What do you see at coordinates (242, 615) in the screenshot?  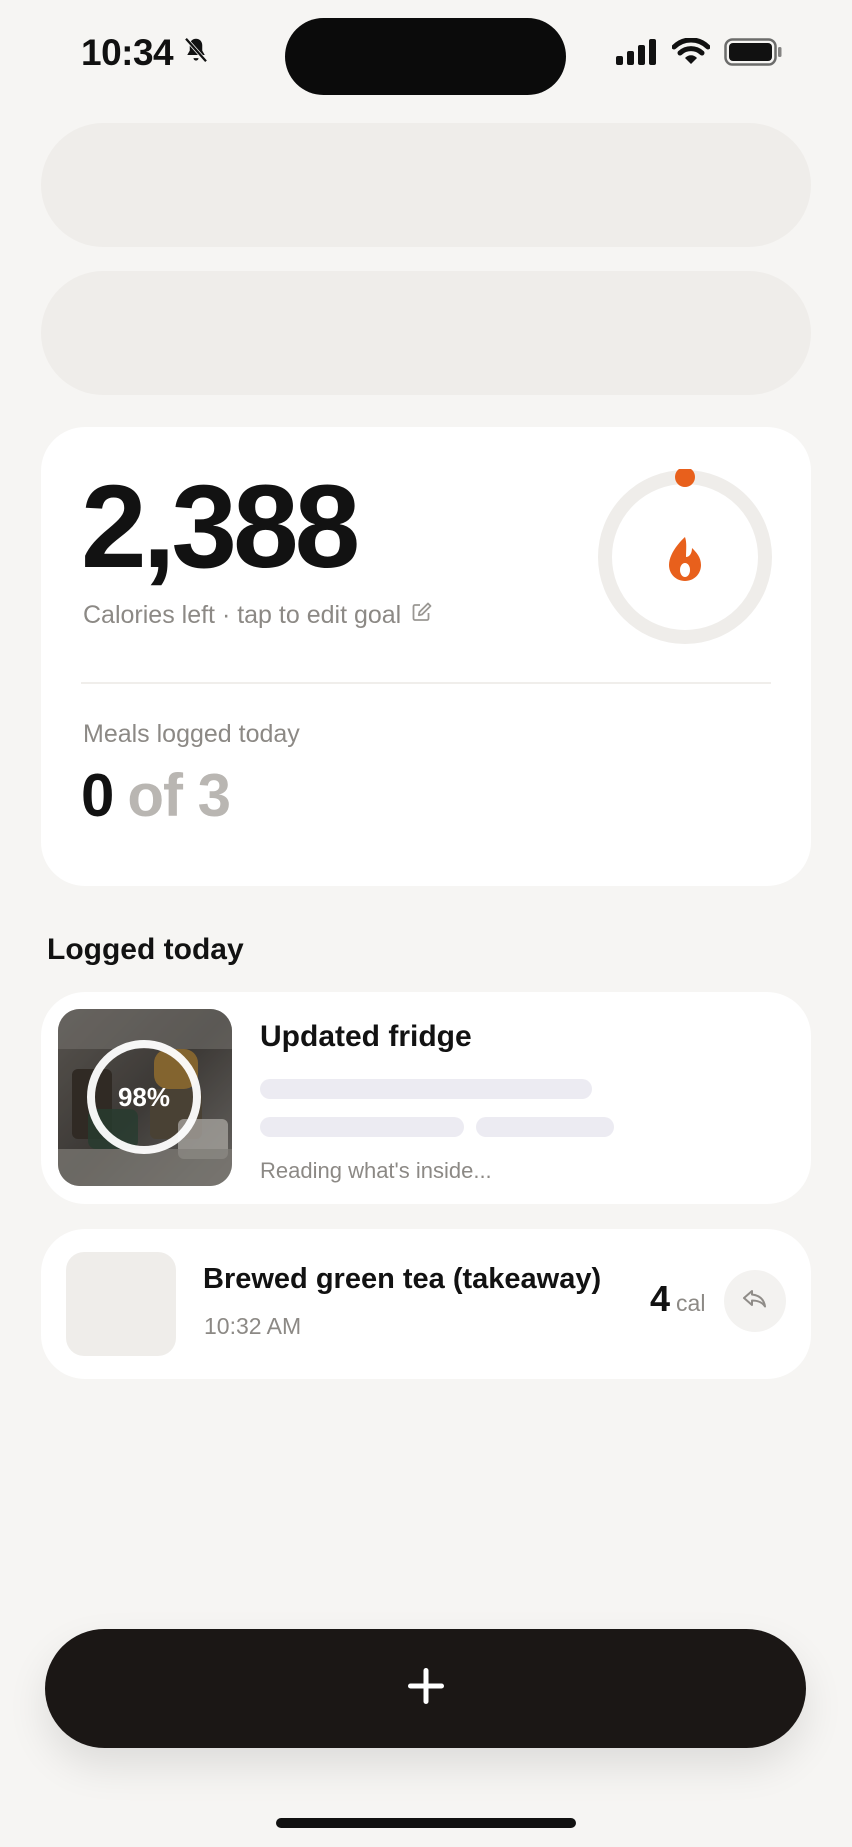 I see `calories-left-label: Calories left · tap to edit goal` at bounding box center [242, 615].